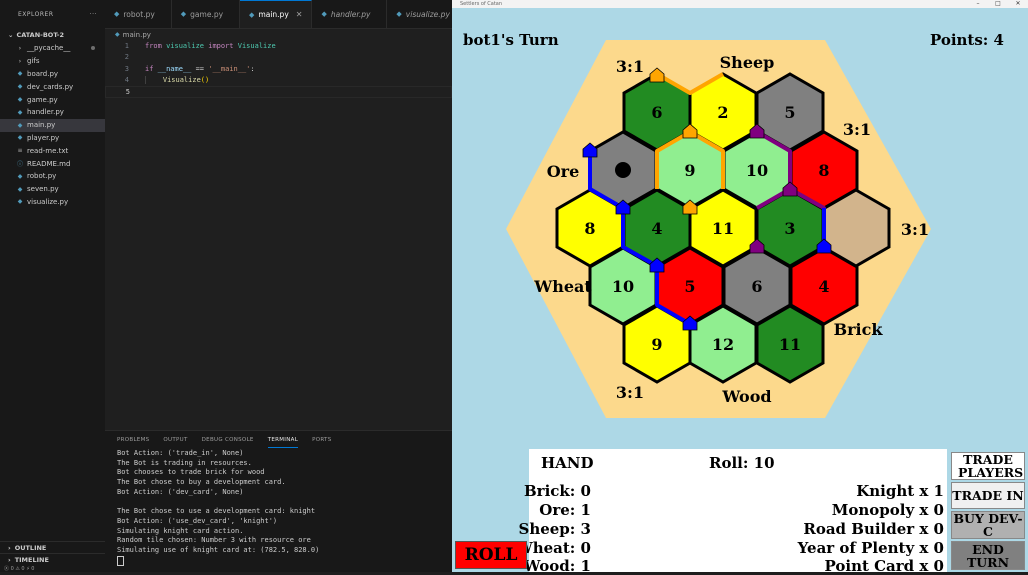  What do you see at coordinates (52, 150) in the screenshot?
I see `tree-file: ≡ read-me.txt` at bounding box center [52, 150].